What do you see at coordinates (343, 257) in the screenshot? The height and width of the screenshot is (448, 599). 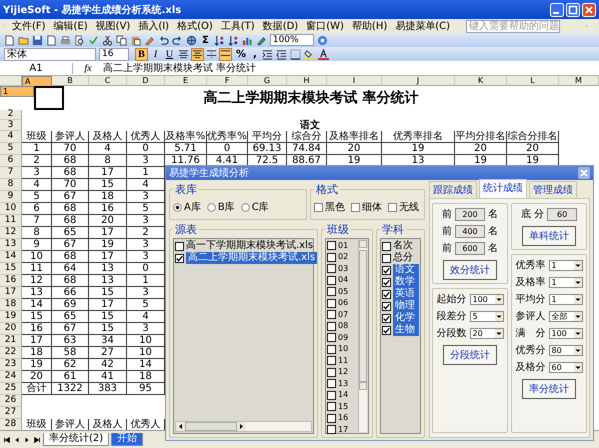 I see `list-item: 02` at bounding box center [343, 257].